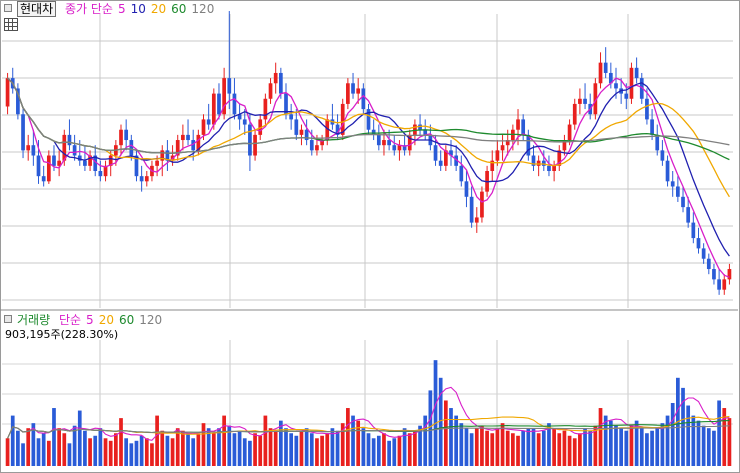 The image size is (740, 473). I want to click on volume-name-label: 거래량, so click(34, 320).